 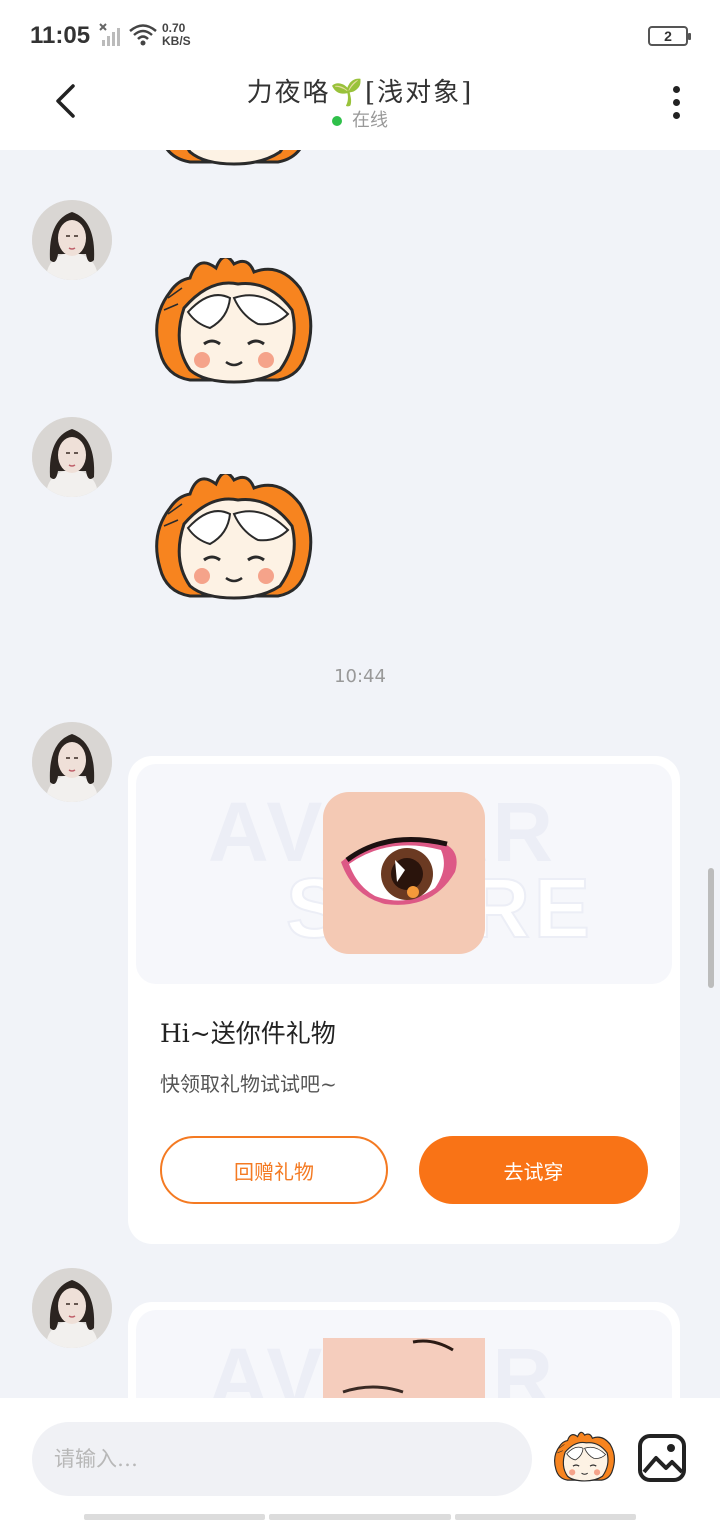 What do you see at coordinates (248, 1084) in the screenshot?
I see `gift-subtitle: 快领取礼物试试吧~` at bounding box center [248, 1084].